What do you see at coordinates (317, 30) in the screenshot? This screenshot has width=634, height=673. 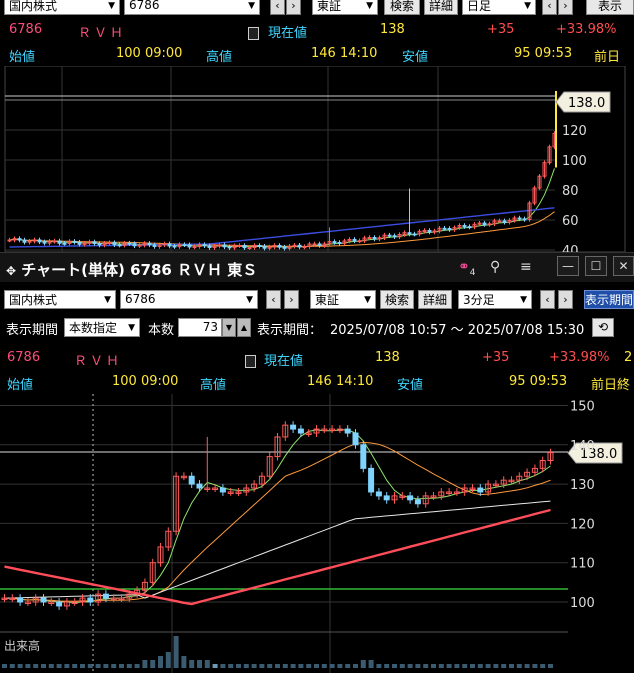 I see `top-quote-row1: 6786 ＲＶＨ 現在値 138 +35 +33.98%` at bounding box center [317, 30].